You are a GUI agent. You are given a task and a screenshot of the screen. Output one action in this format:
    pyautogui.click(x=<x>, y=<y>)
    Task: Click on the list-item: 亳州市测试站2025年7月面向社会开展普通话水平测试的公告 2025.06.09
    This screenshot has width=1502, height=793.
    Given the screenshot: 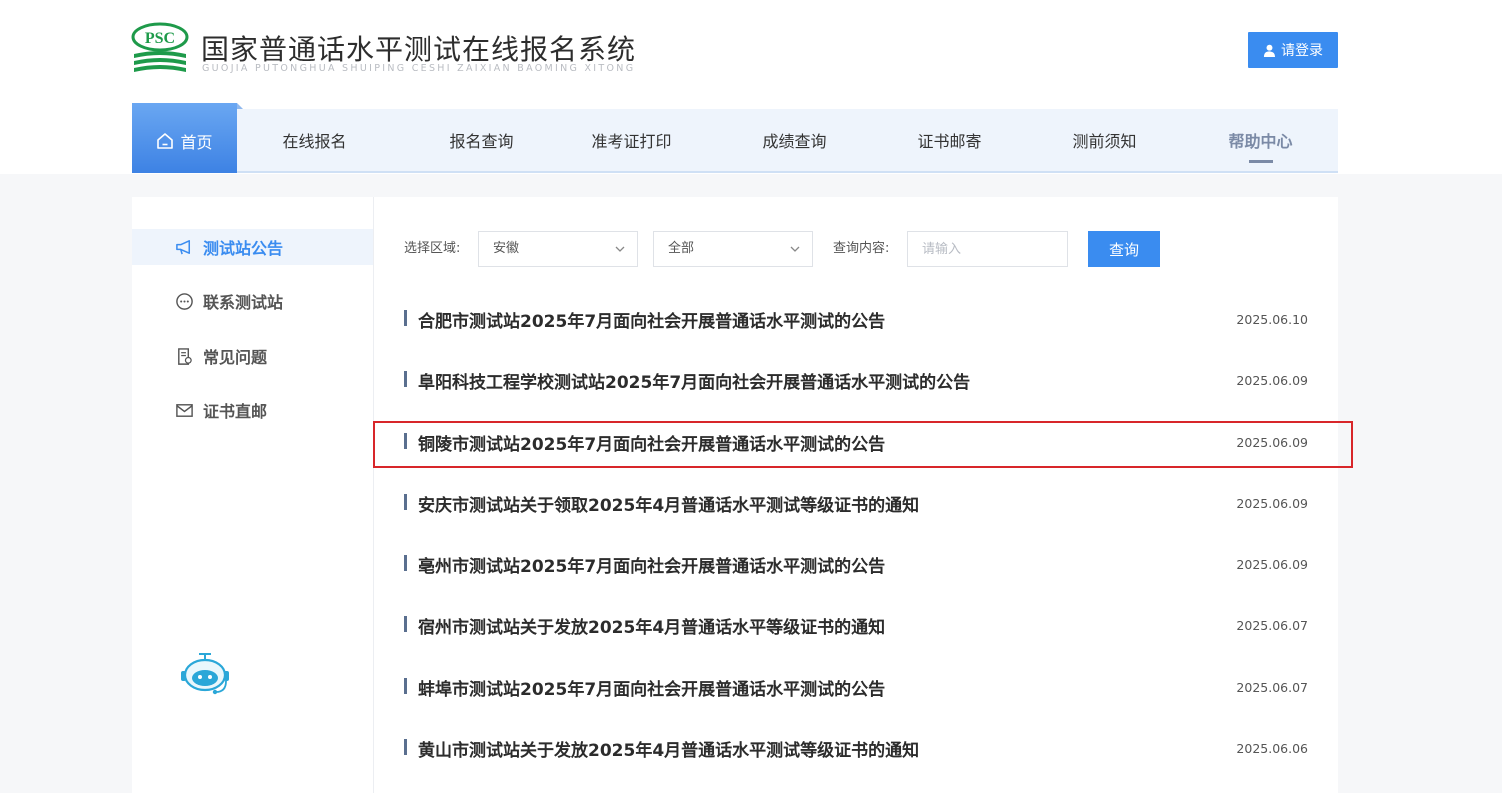 What is the action you would take?
    pyautogui.click(x=856, y=565)
    